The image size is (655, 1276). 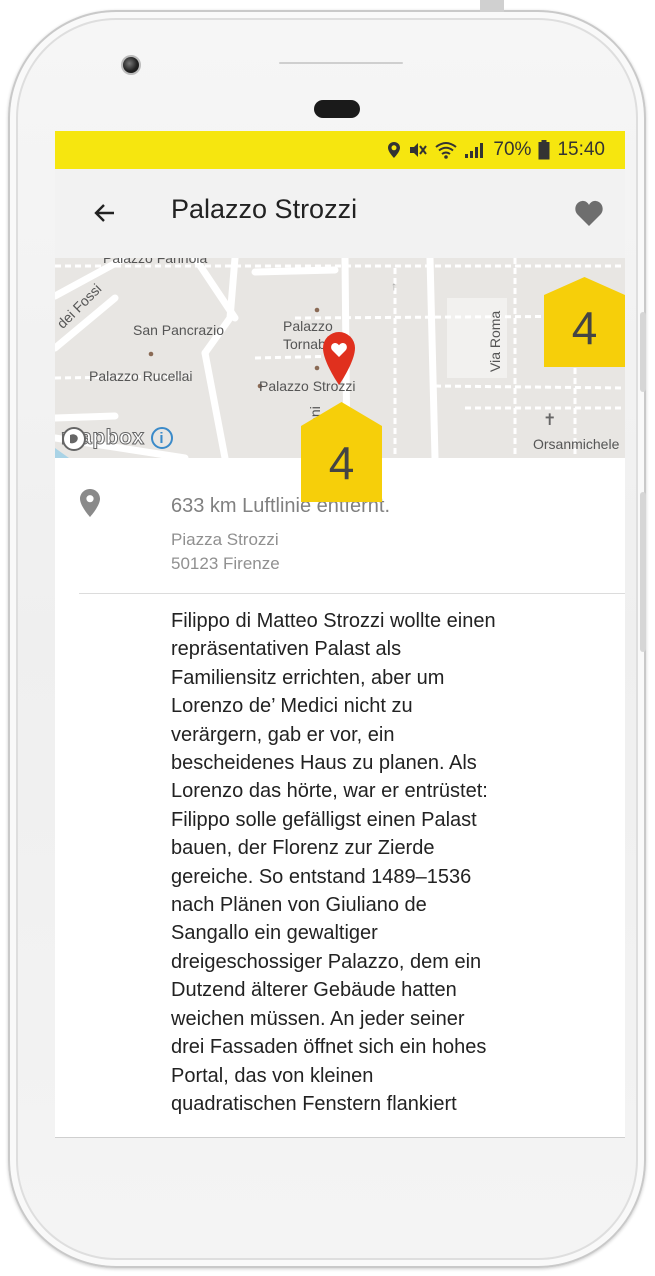 I want to click on heart-icon, so click(x=589, y=213).